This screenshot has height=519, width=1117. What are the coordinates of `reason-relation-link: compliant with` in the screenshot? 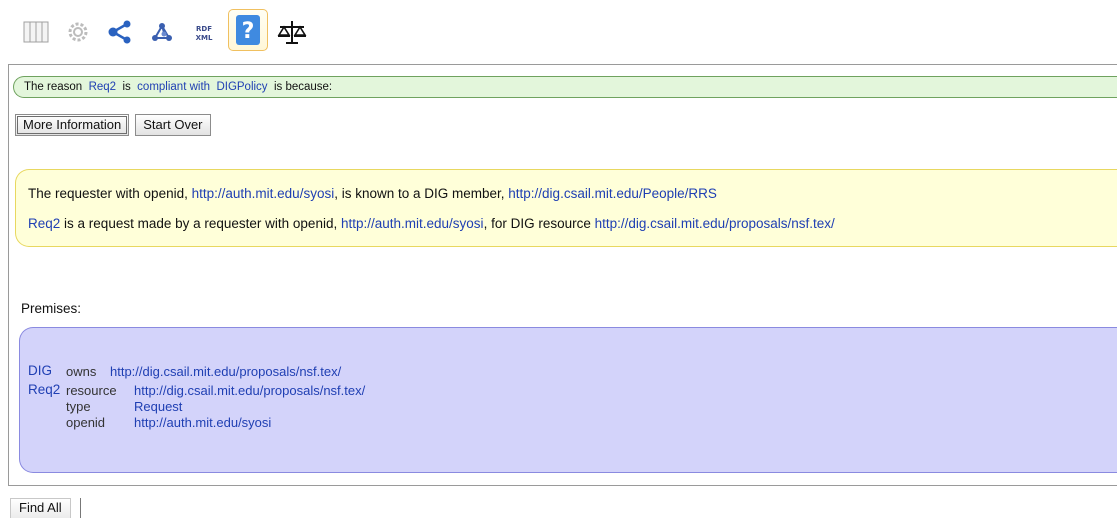 It's located at (173, 87).